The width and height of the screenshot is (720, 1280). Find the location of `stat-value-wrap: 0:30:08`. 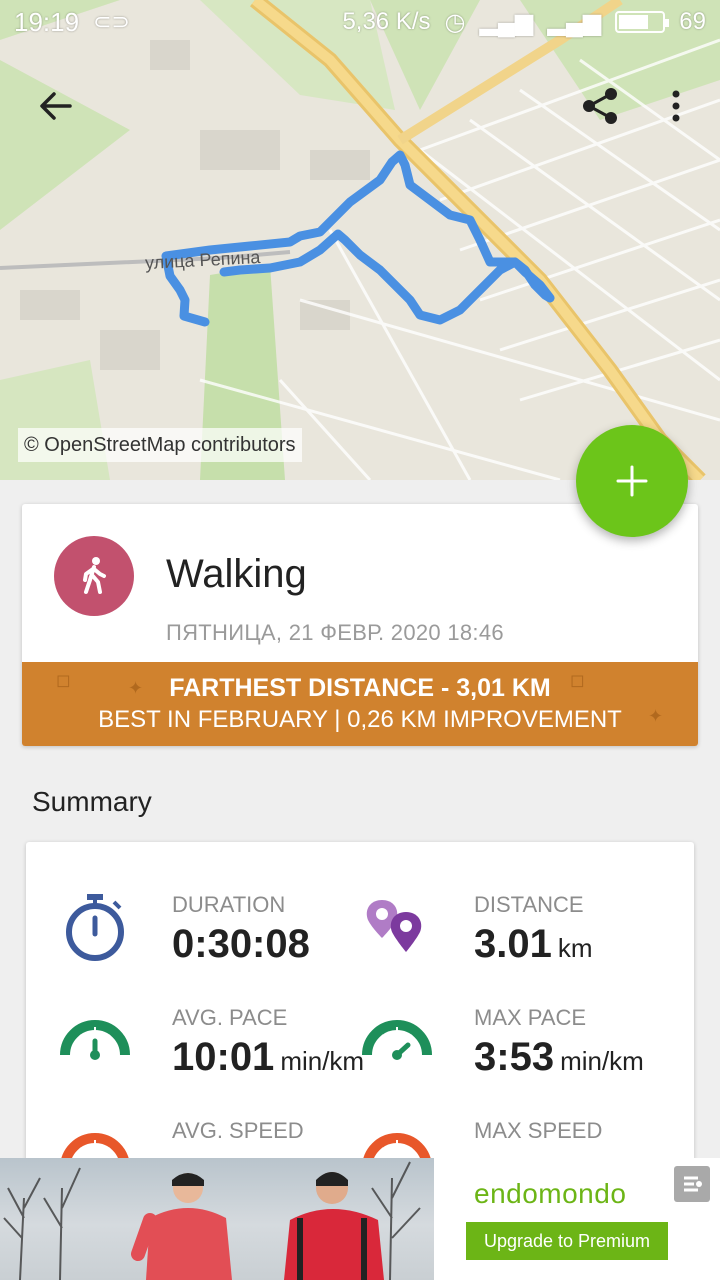

stat-value-wrap: 0:30:08 is located at coordinates (244, 944).